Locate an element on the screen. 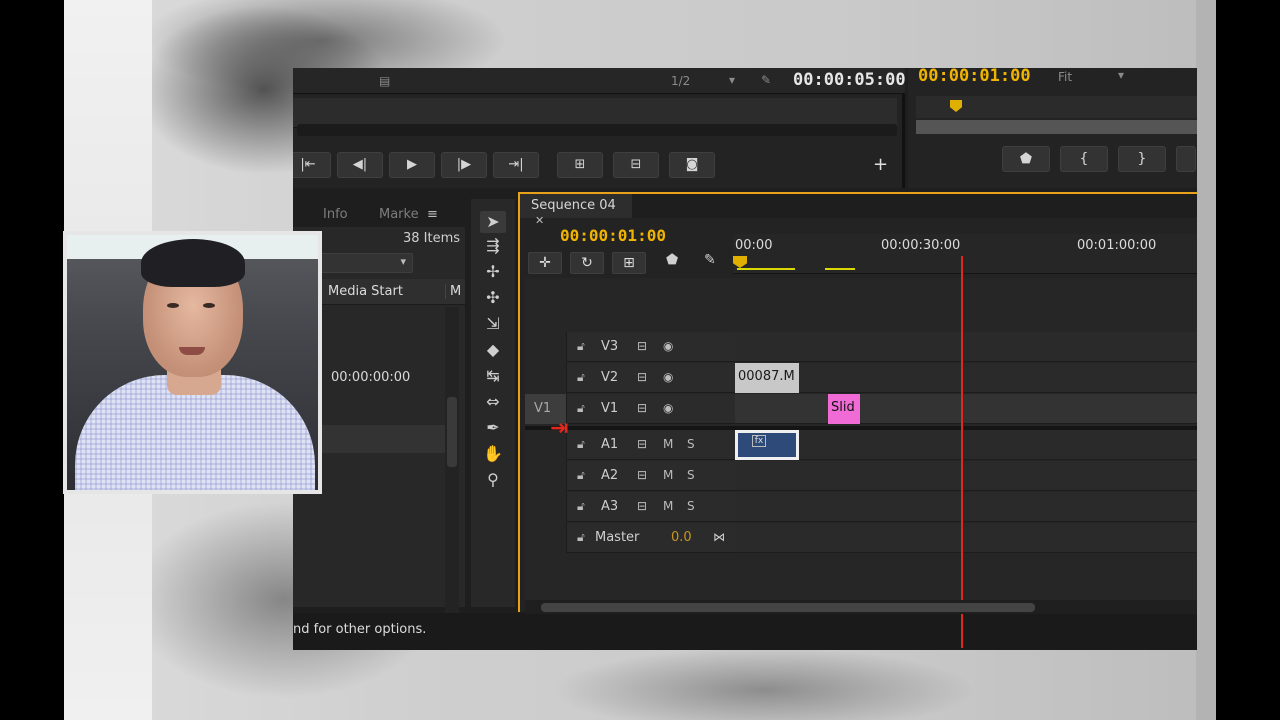 This screenshot has height=720, width=1280. playhead-marker is located at coordinates (740, 262).